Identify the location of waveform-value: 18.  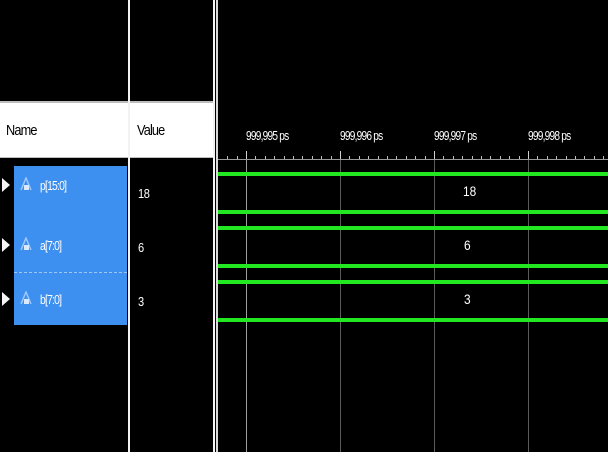
(470, 191).